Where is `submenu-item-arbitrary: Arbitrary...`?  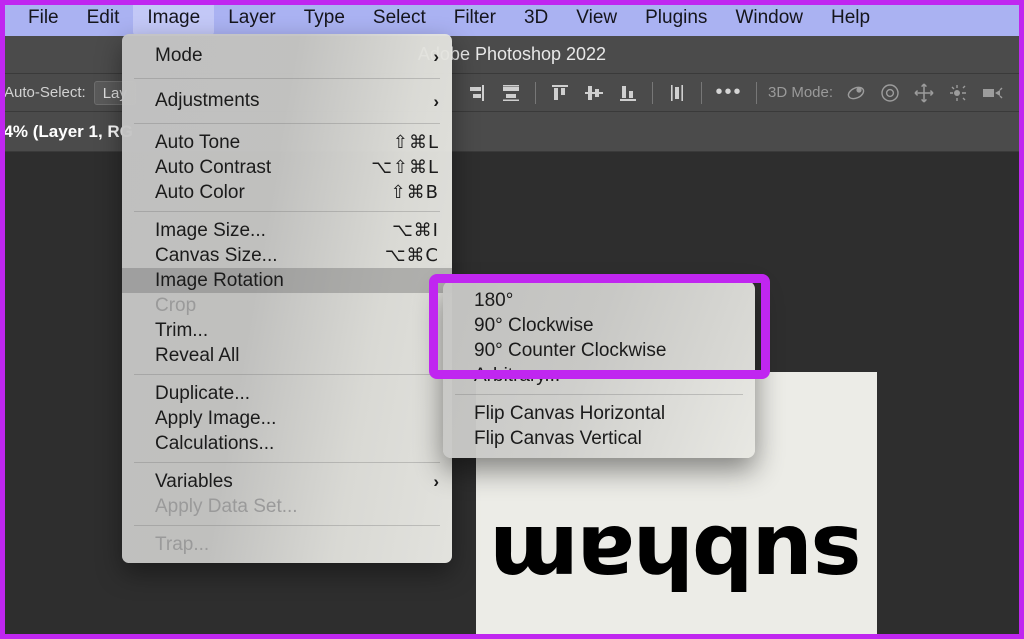
submenu-item-arbitrary: Arbitrary... is located at coordinates (599, 375).